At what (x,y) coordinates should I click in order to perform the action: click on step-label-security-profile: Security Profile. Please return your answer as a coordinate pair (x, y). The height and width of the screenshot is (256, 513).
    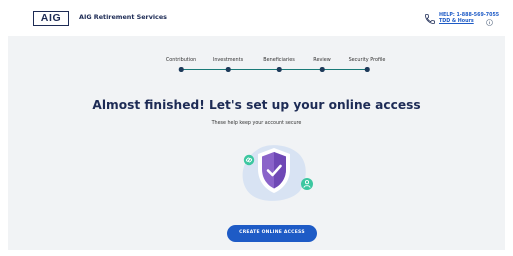
    Looking at the image, I should click on (367, 60).